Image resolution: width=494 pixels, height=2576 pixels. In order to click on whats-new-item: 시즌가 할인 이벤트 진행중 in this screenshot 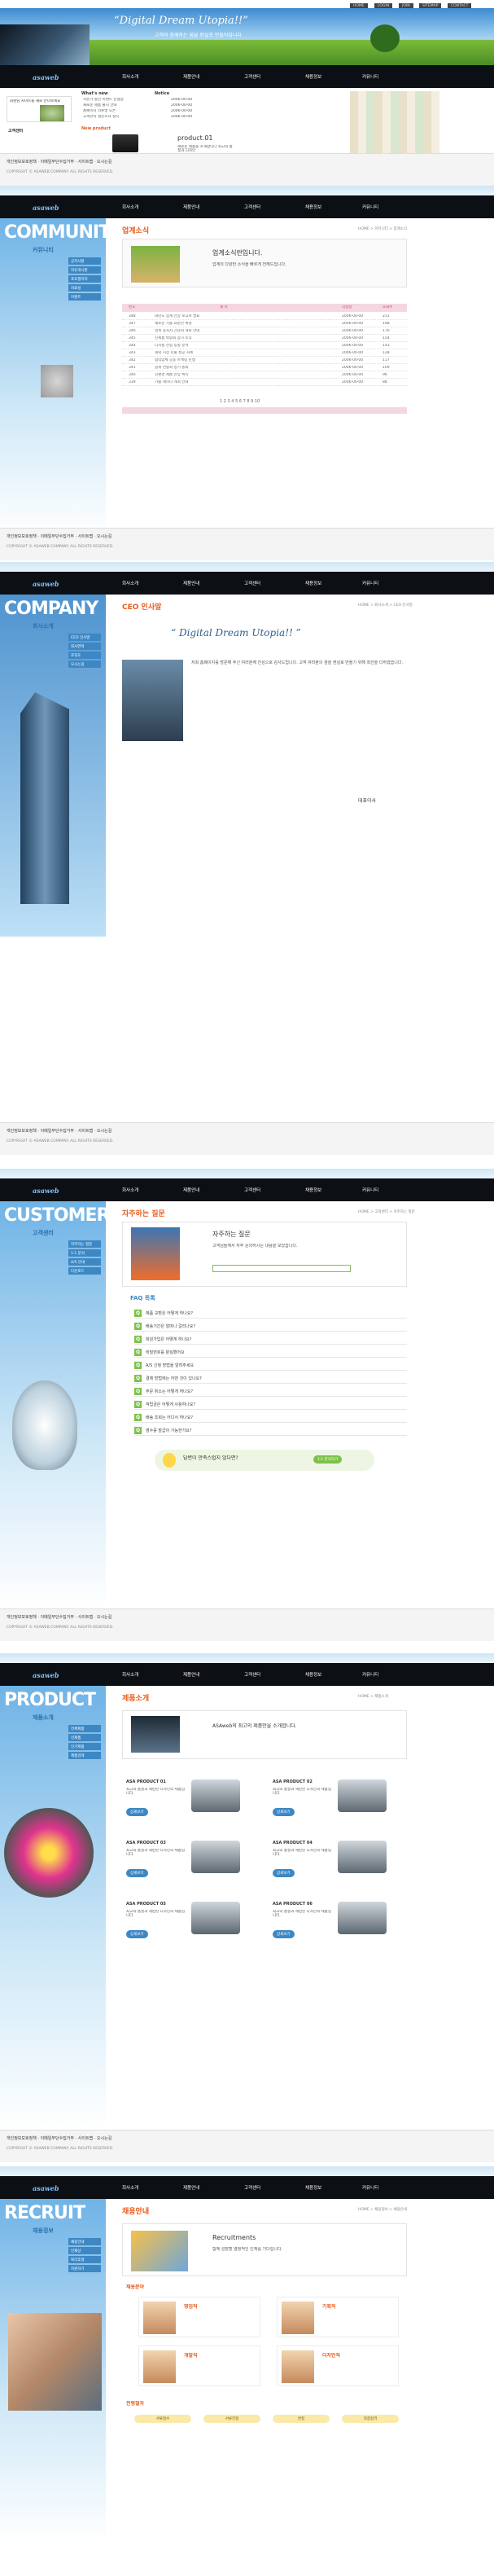, I will do `click(103, 100)`.